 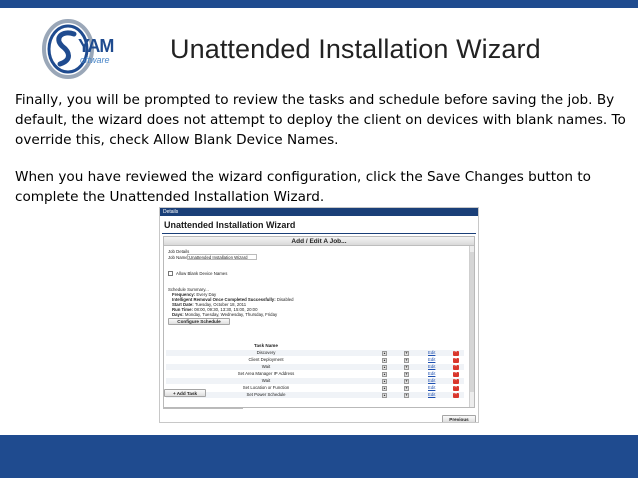 I want to click on allow-blank-label: Allow Blank Device Names, so click(x=202, y=273).